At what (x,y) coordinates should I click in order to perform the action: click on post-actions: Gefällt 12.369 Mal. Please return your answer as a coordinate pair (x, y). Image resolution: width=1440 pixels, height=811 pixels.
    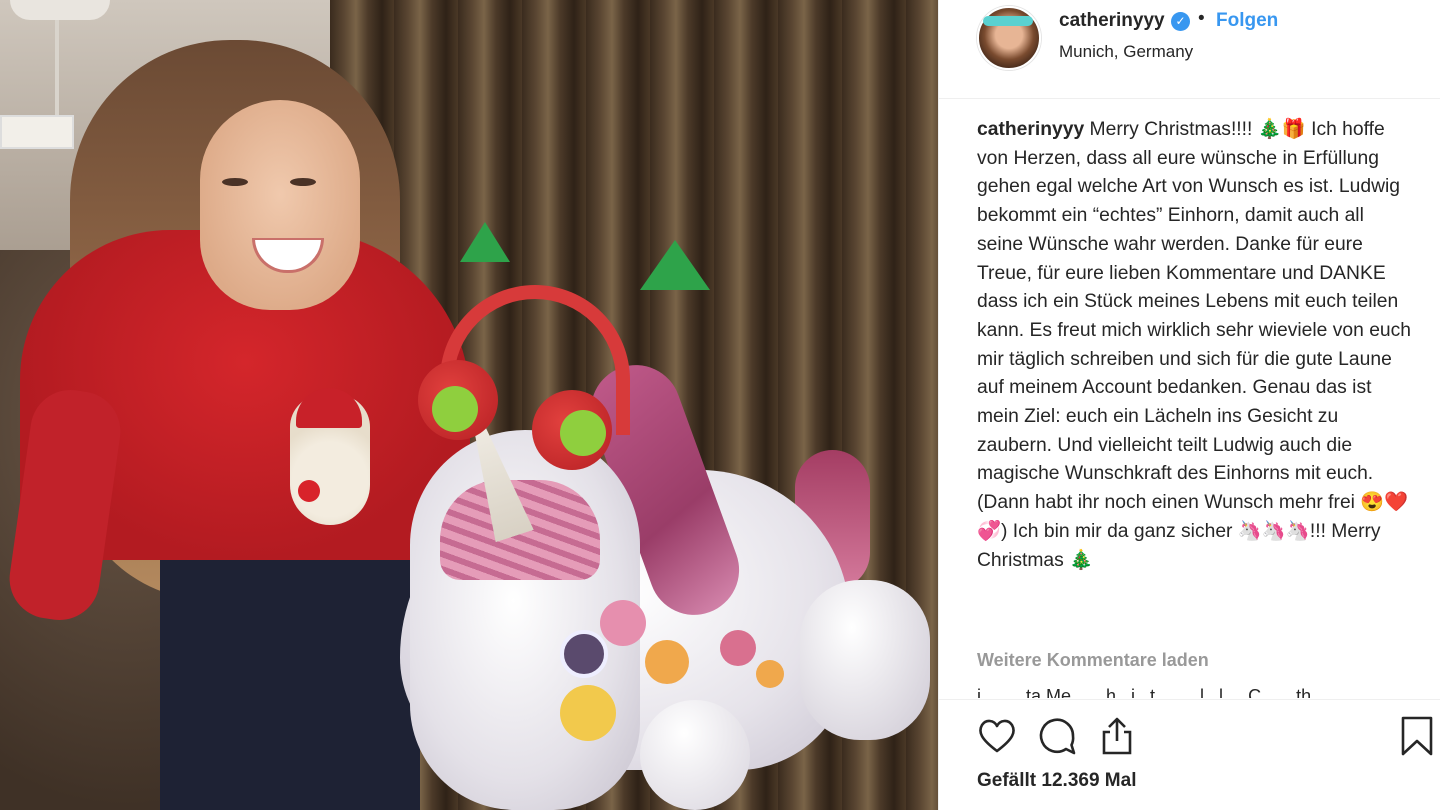
    Looking at the image, I should click on (1189, 755).